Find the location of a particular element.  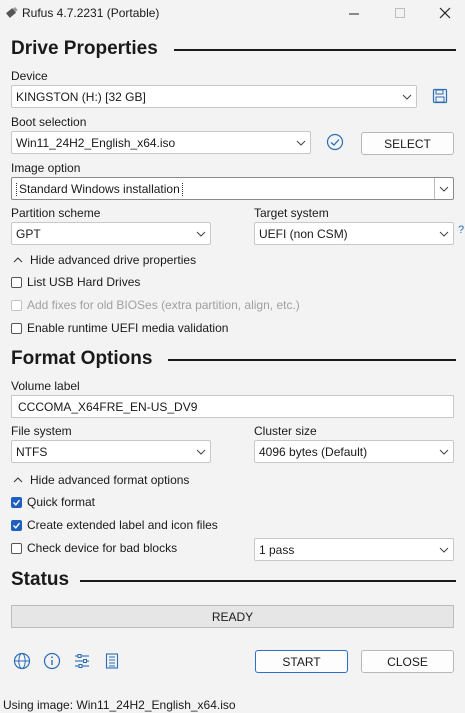

sliders-icon is located at coordinates (82, 661).